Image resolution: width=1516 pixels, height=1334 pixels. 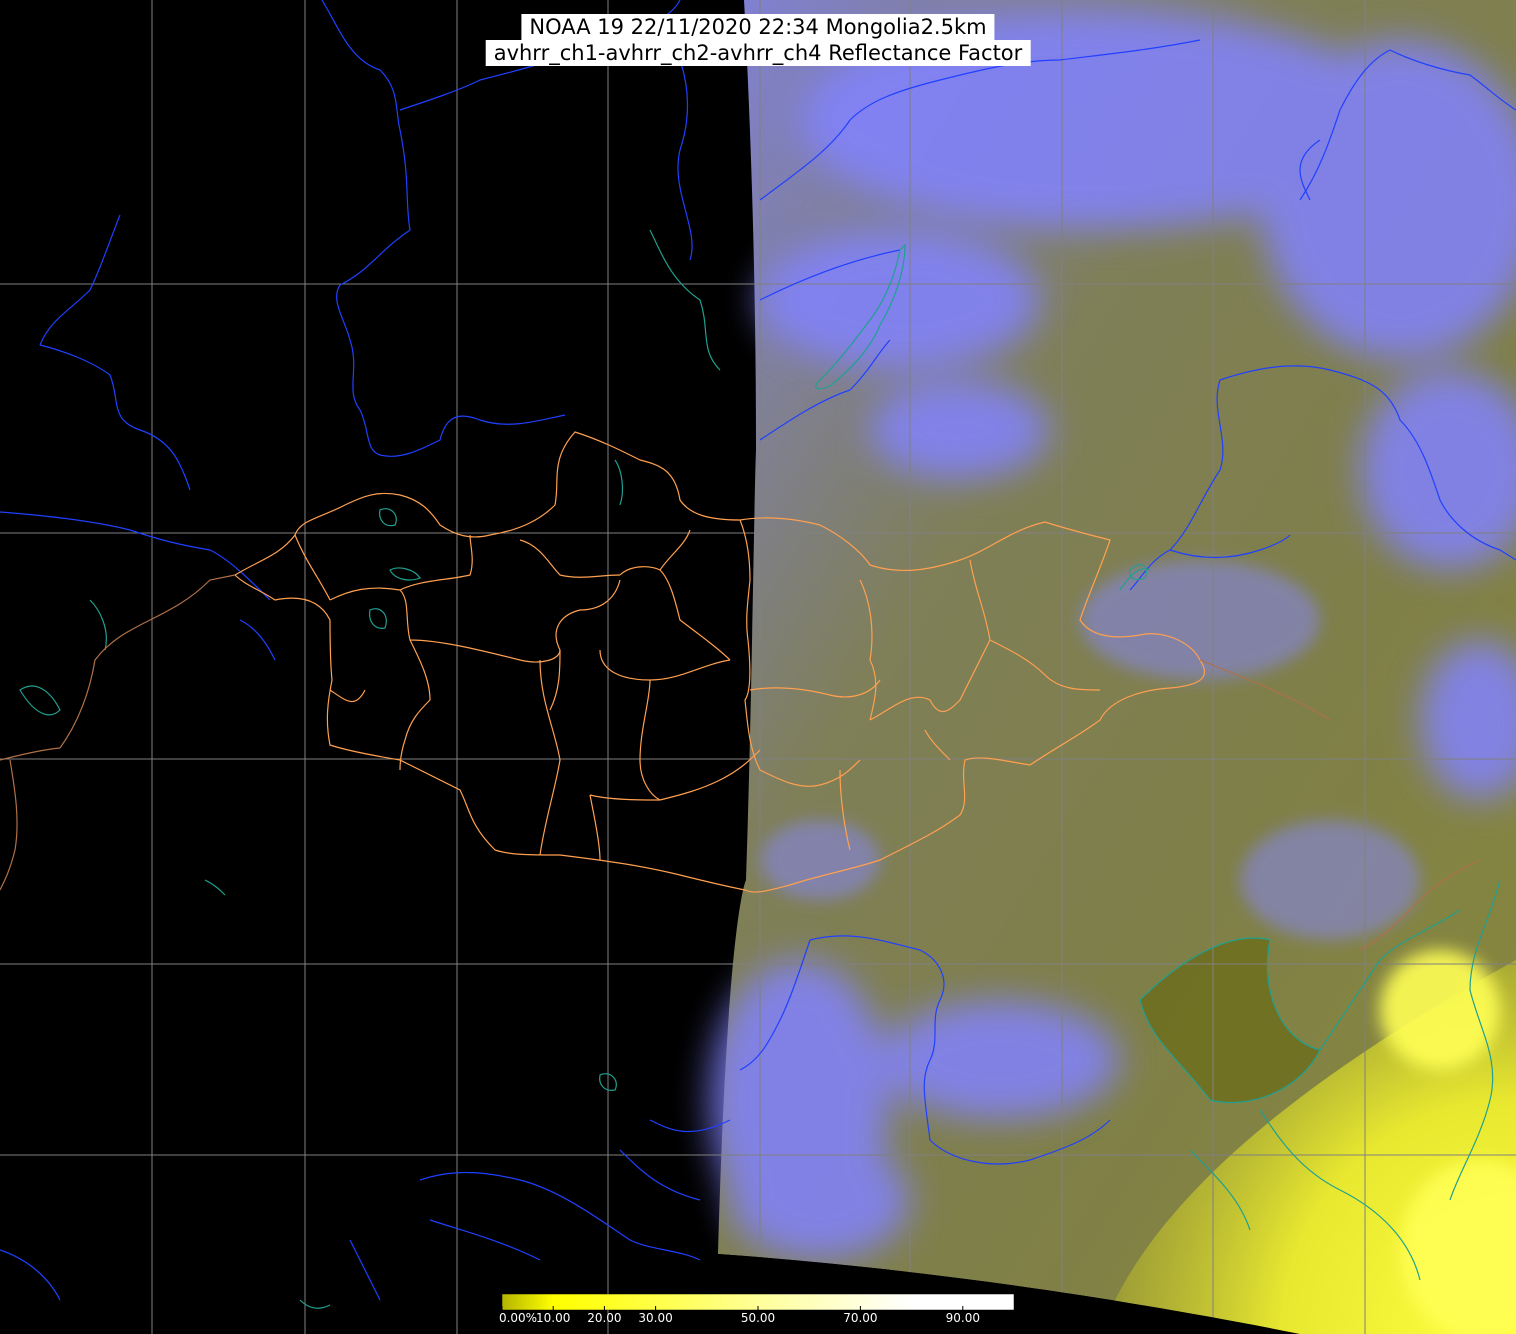 What do you see at coordinates (962, 1318) in the screenshot?
I see `colorbar-tick-label: 90.00` at bounding box center [962, 1318].